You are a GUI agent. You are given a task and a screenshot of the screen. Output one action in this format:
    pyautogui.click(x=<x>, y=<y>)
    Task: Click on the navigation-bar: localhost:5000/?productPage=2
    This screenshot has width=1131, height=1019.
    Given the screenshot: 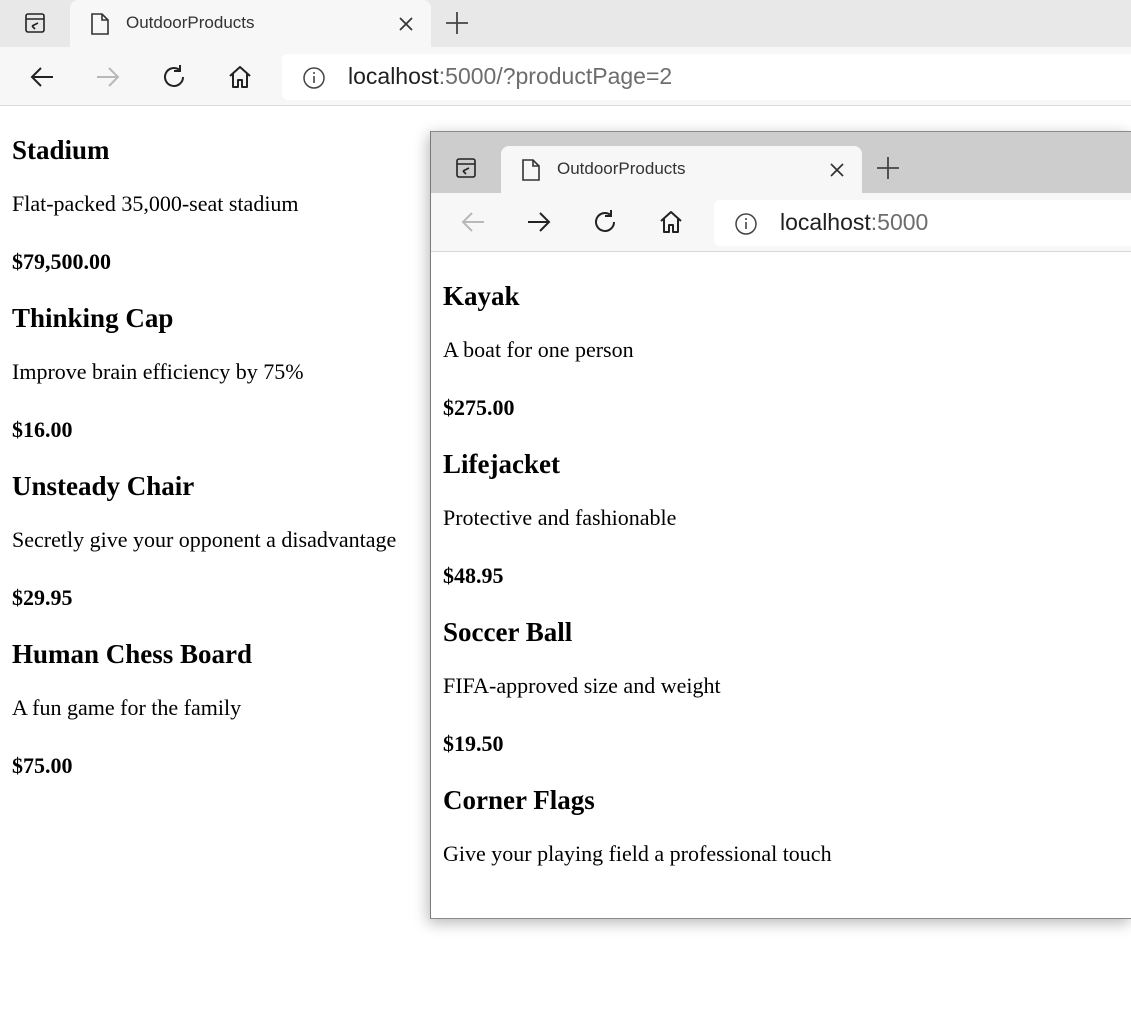 What is the action you would take?
    pyautogui.click(x=565, y=76)
    